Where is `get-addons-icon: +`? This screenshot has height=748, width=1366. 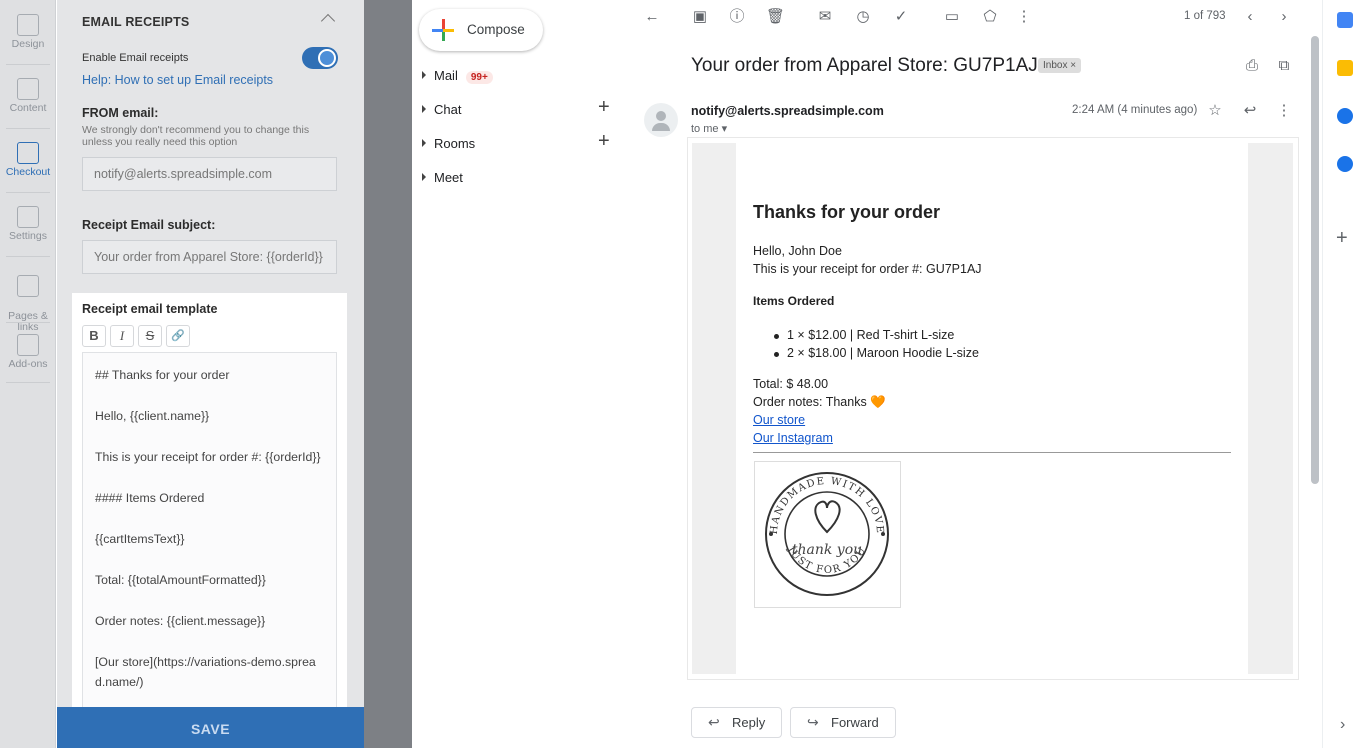 get-addons-icon: + is located at coordinates (1342, 238).